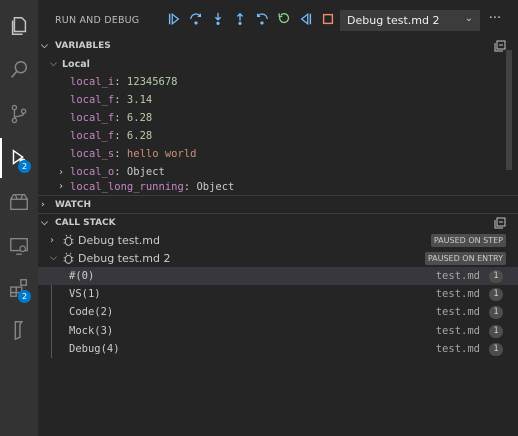 This screenshot has height=436, width=518. I want to click on variable-value: 3.14, so click(139, 100).